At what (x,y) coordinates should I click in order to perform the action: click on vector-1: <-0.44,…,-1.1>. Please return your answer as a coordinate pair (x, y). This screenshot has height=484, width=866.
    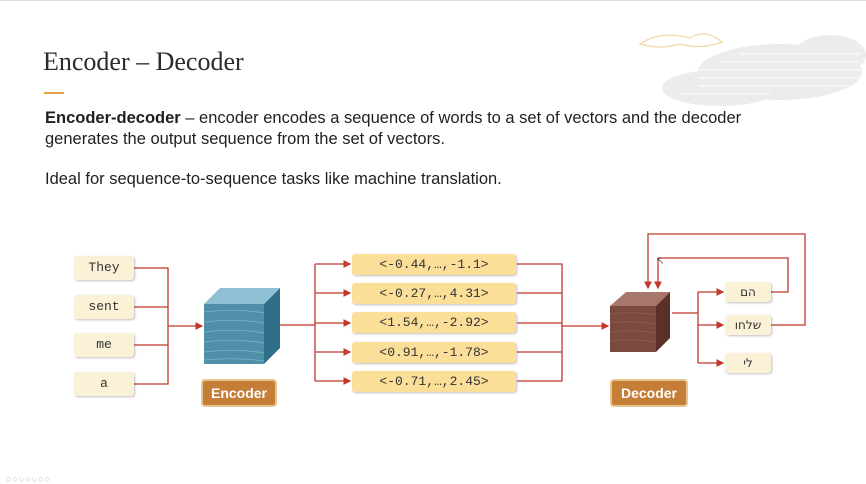
    Looking at the image, I should click on (434, 264).